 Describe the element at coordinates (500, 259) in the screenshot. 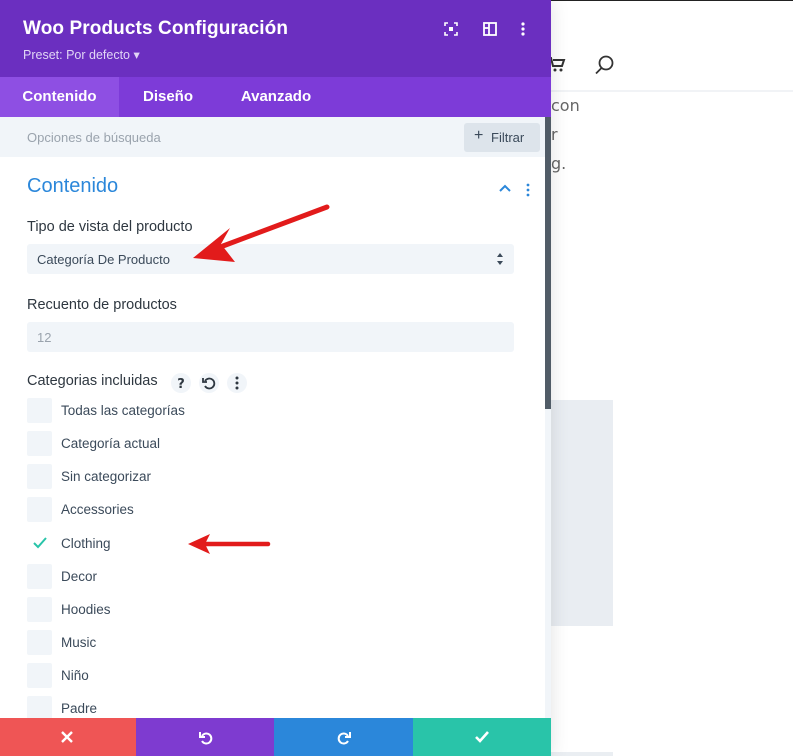

I see `select-arrows-icon` at that location.